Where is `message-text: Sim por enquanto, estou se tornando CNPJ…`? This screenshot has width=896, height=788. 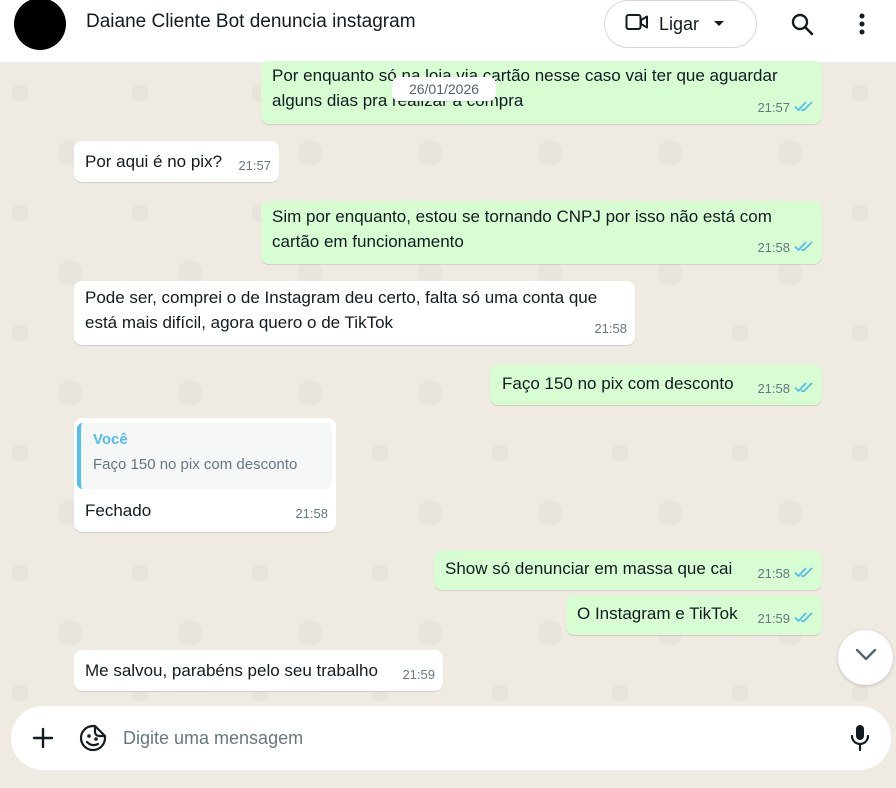 message-text: Sim por enquanto, estou se tornando CNPJ… is located at coordinates (522, 216).